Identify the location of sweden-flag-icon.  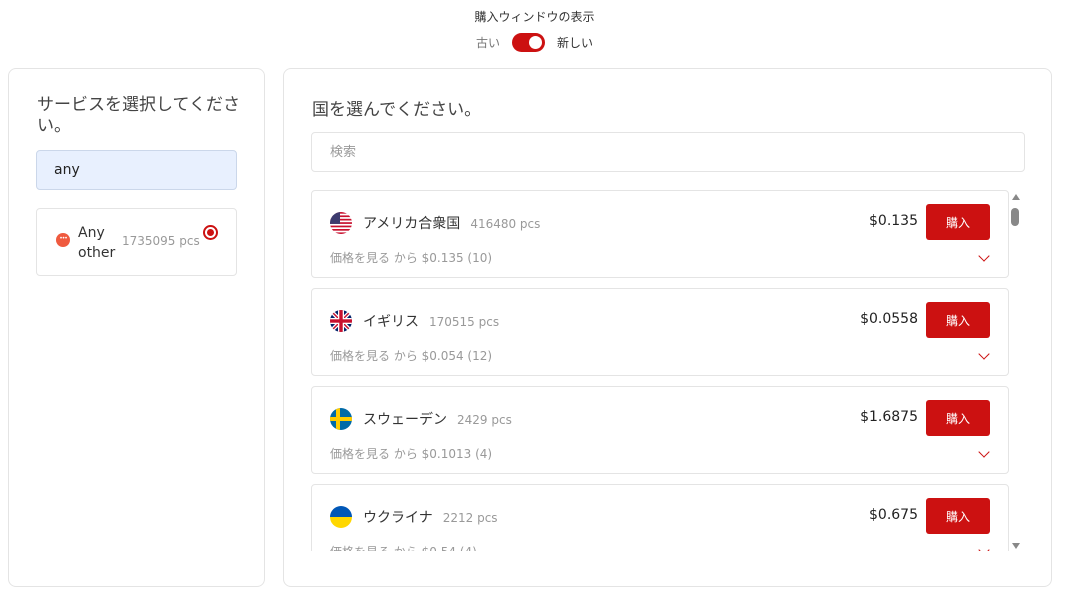
(341, 419).